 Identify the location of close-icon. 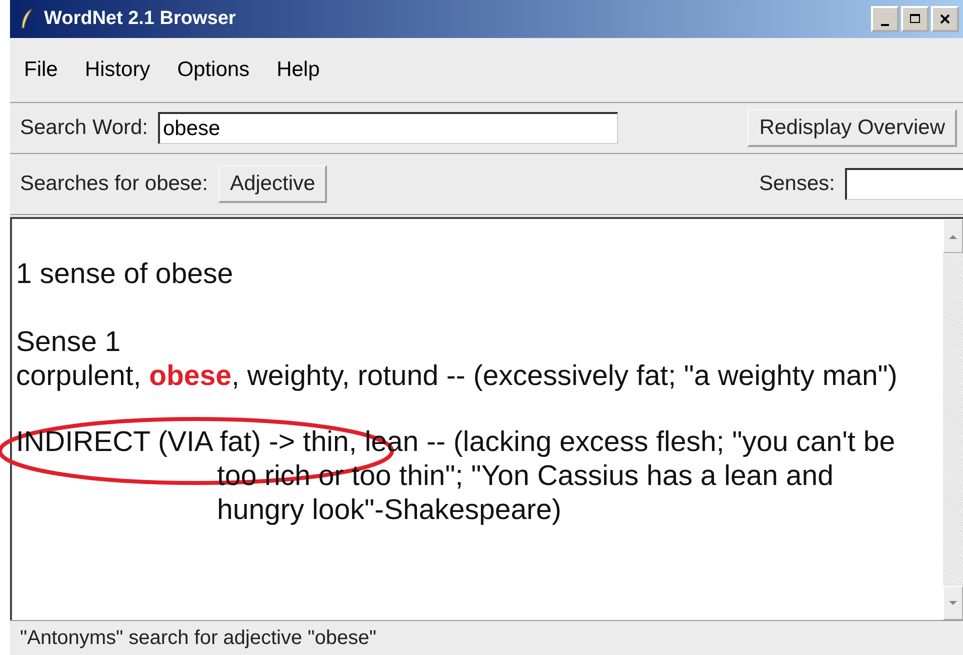
(945, 19).